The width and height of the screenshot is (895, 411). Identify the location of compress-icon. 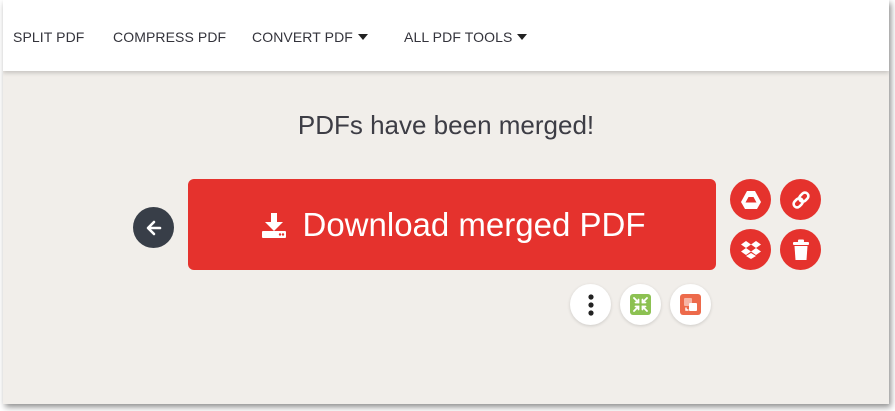
(640, 304).